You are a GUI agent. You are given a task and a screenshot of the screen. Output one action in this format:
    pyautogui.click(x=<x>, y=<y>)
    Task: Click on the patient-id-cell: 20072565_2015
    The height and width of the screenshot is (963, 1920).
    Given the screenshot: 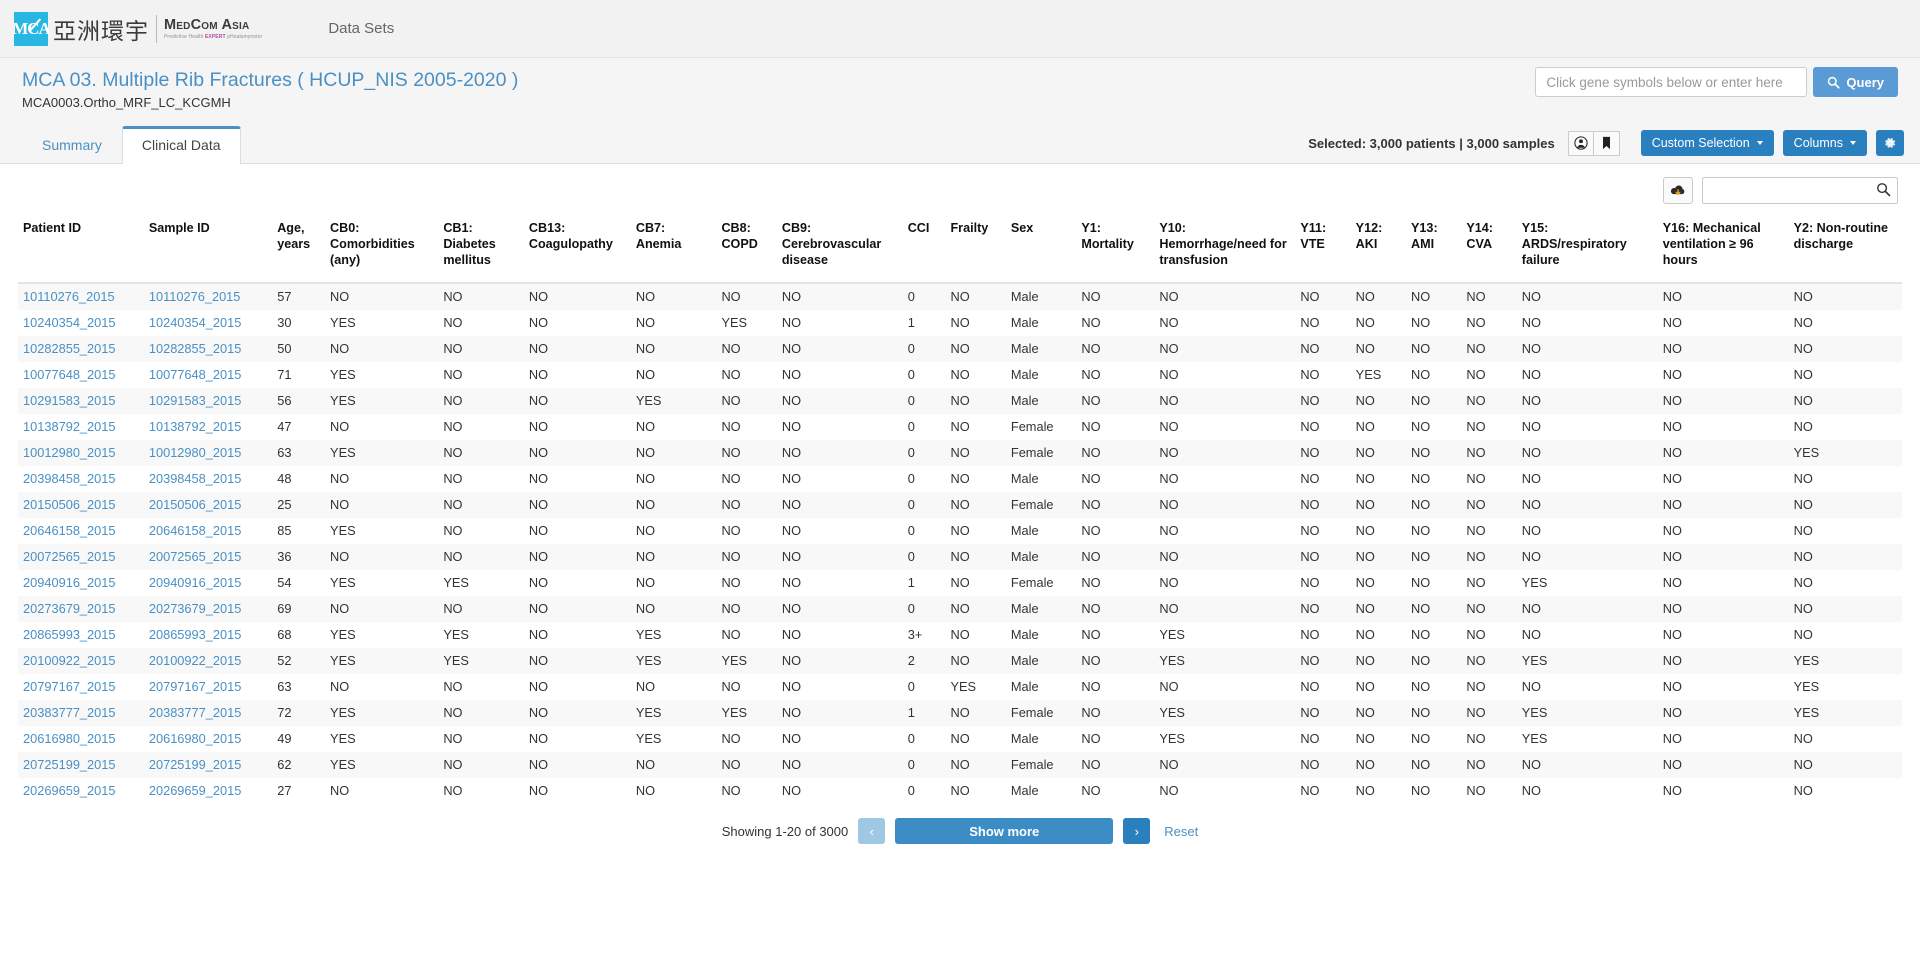 What is the action you would take?
    pyautogui.click(x=81, y=557)
    